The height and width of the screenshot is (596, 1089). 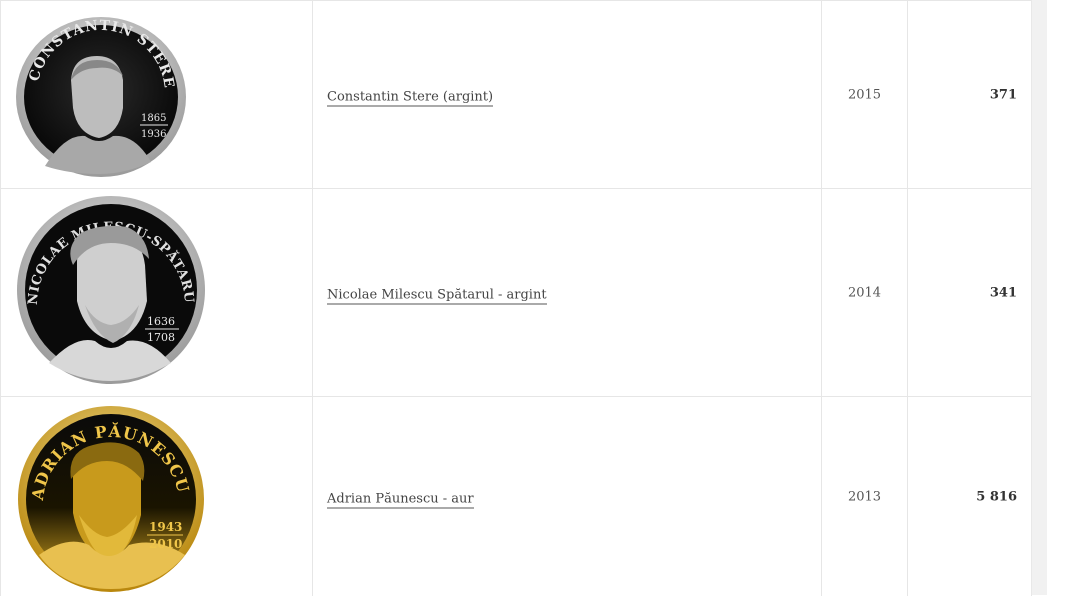 I want to click on year-cell: 2015, so click(x=865, y=94).